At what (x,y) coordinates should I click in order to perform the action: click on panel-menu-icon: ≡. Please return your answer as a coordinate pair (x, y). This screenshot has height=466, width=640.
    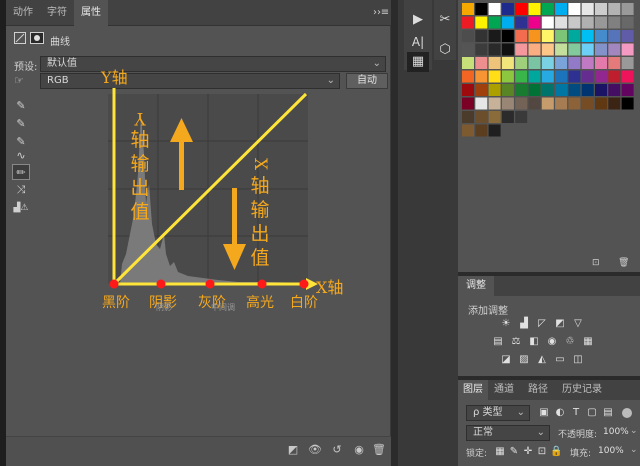
    Looking at the image, I should click on (385, 12).